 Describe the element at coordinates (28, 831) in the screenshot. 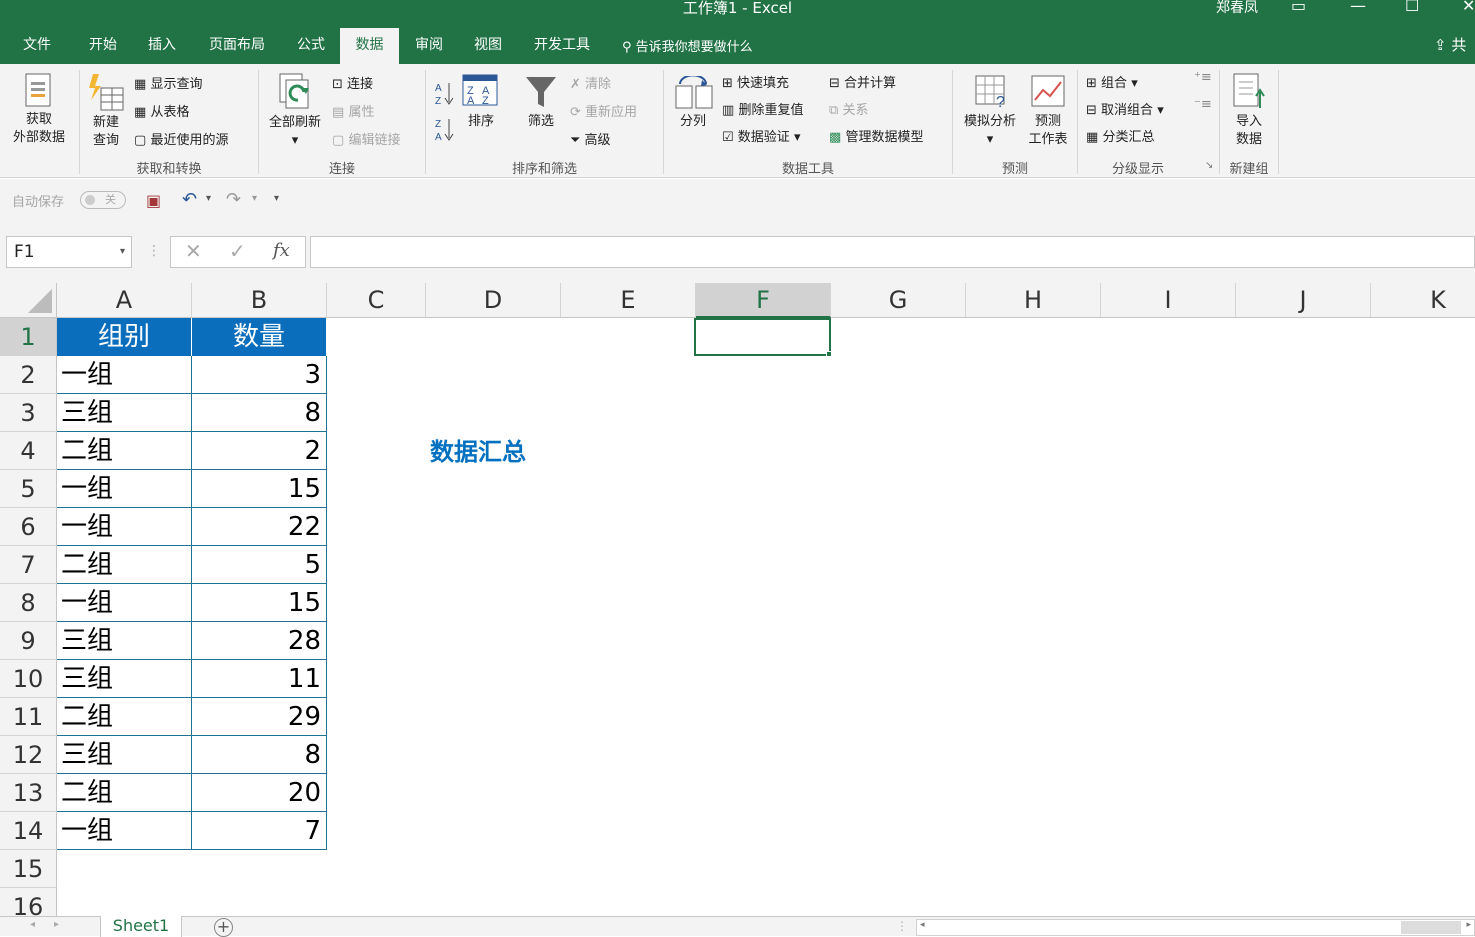

I see `row-header-14: 14` at that location.